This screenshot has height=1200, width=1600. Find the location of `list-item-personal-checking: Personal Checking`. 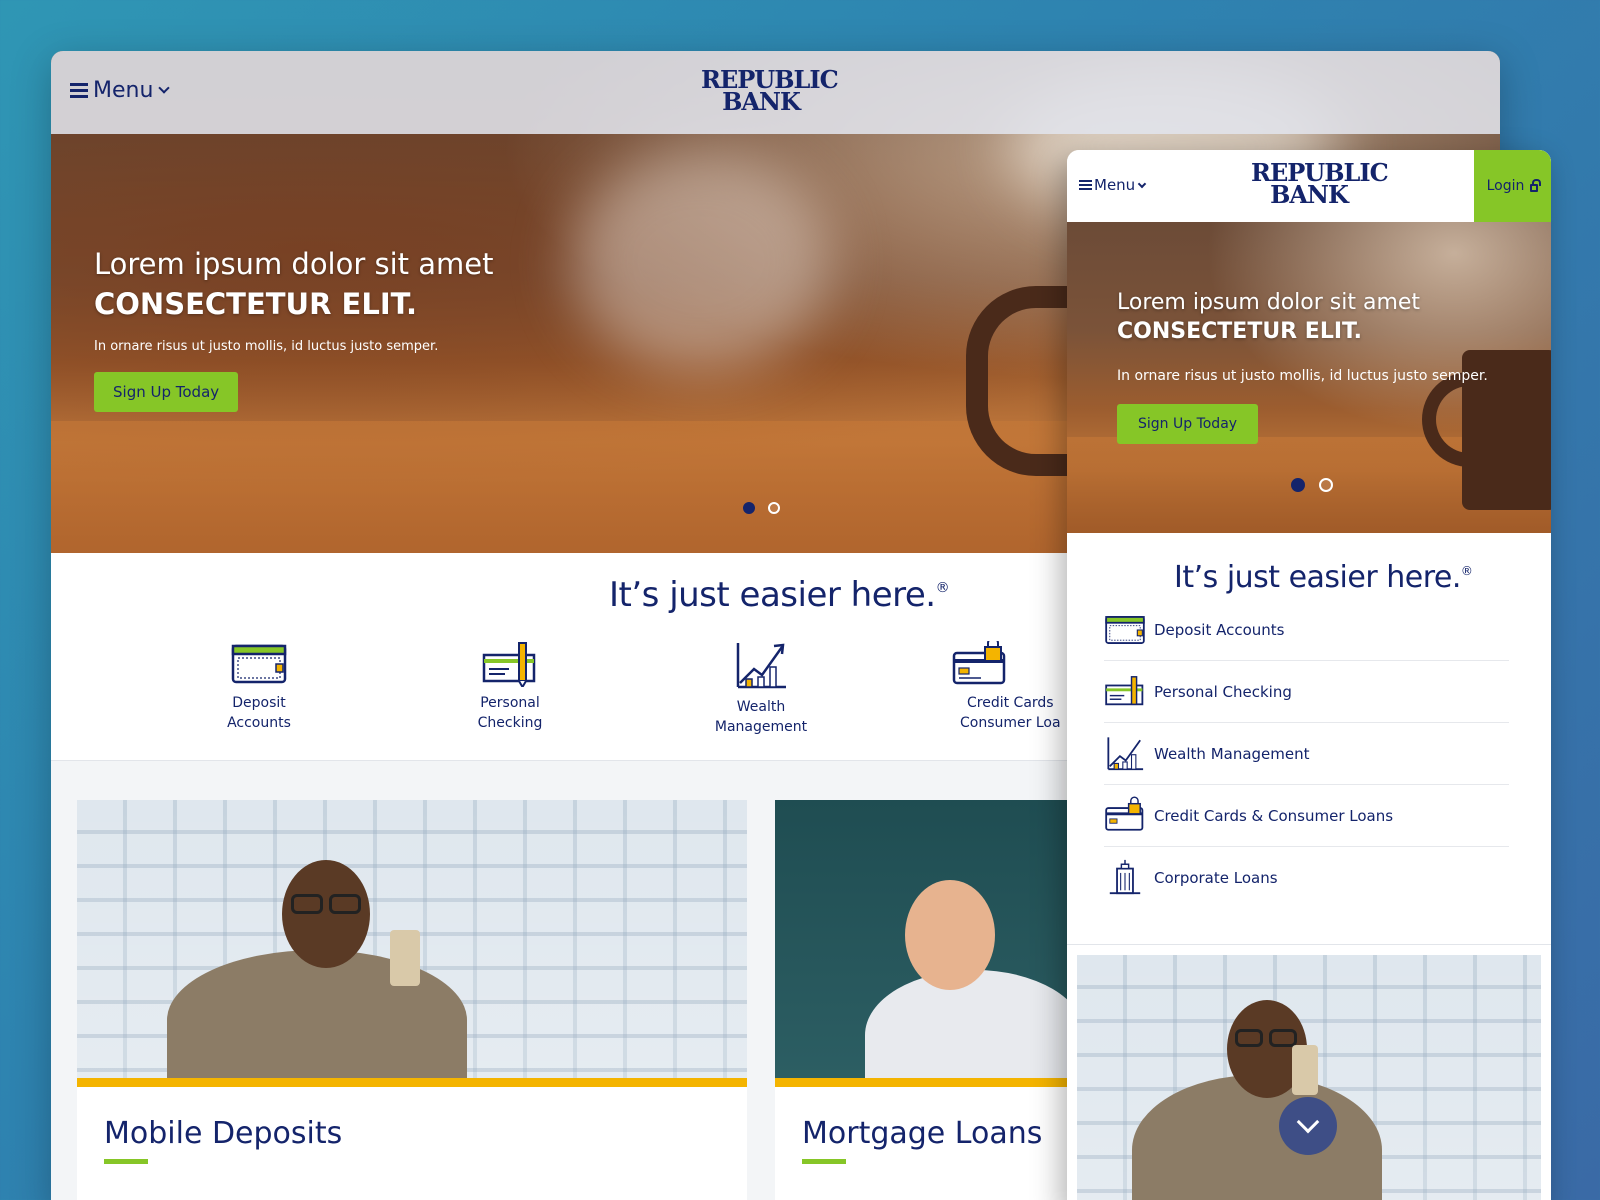

list-item-personal-checking: Personal Checking is located at coordinates (1306, 692).